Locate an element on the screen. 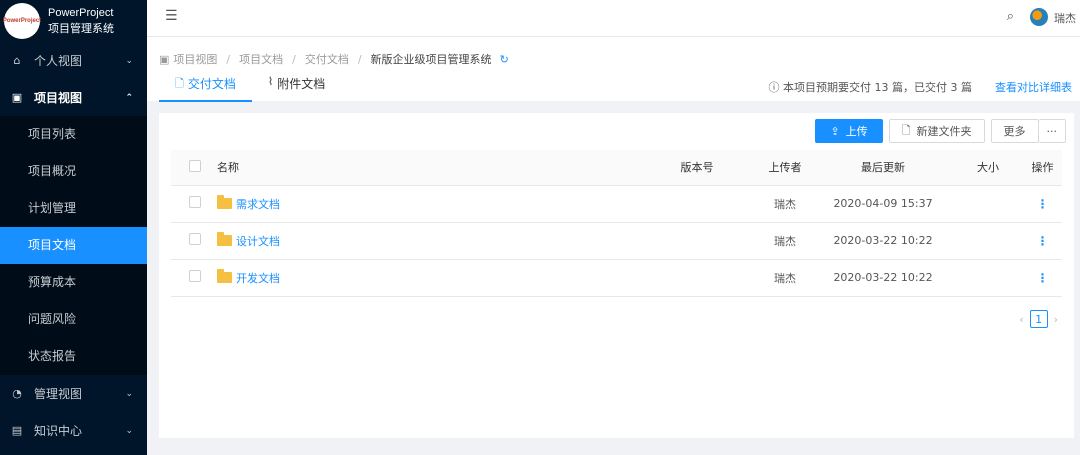 The image size is (1080, 455). sidebar-item-issue-risk: 问题风险 is located at coordinates (73, 319).